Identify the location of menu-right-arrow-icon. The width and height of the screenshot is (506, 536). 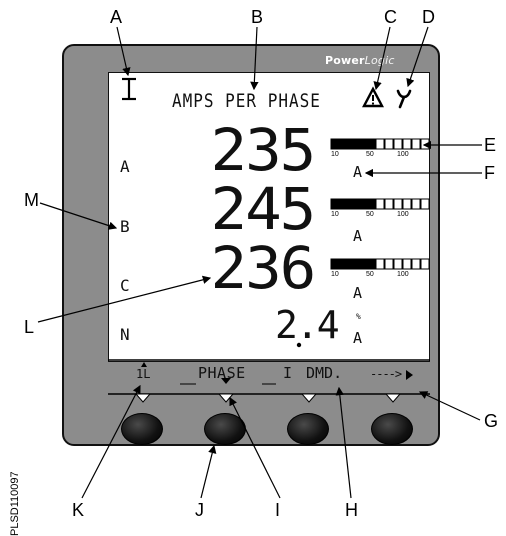
(409, 375).